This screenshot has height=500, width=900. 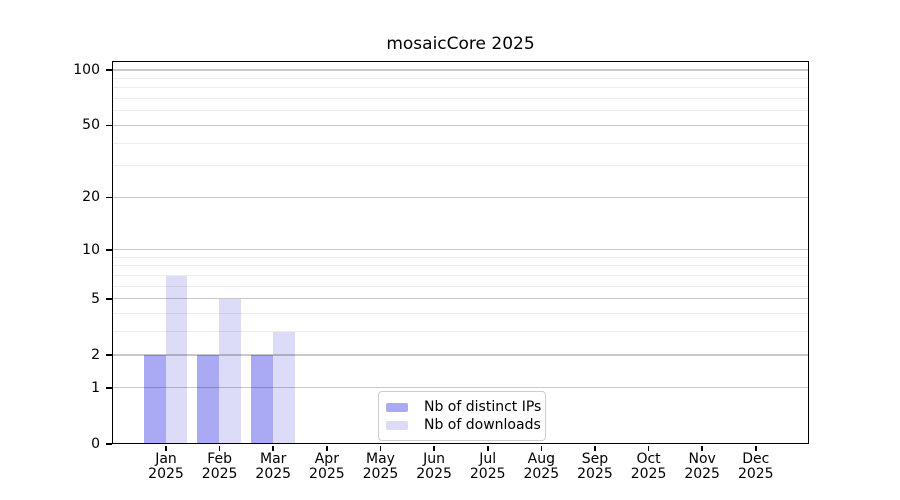 What do you see at coordinates (483, 407) in the screenshot?
I see `legend-label-distinct-ips: Nb of distinct IPs` at bounding box center [483, 407].